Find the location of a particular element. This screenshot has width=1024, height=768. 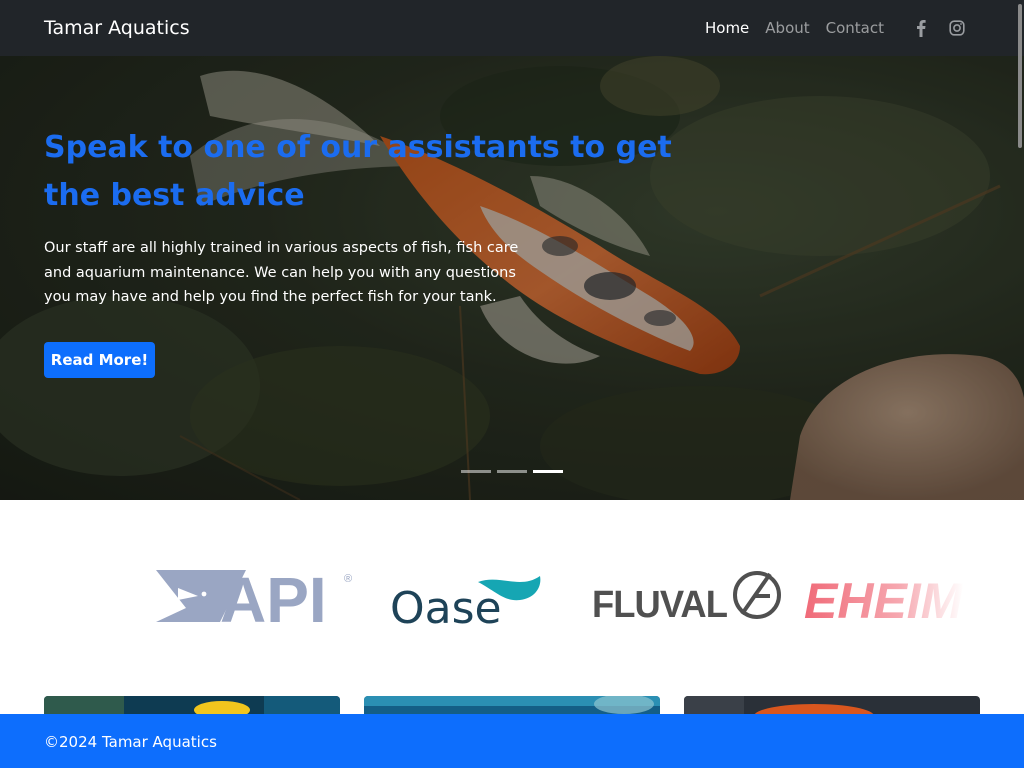

oase-logo-text: Oase is located at coordinates (446, 607).